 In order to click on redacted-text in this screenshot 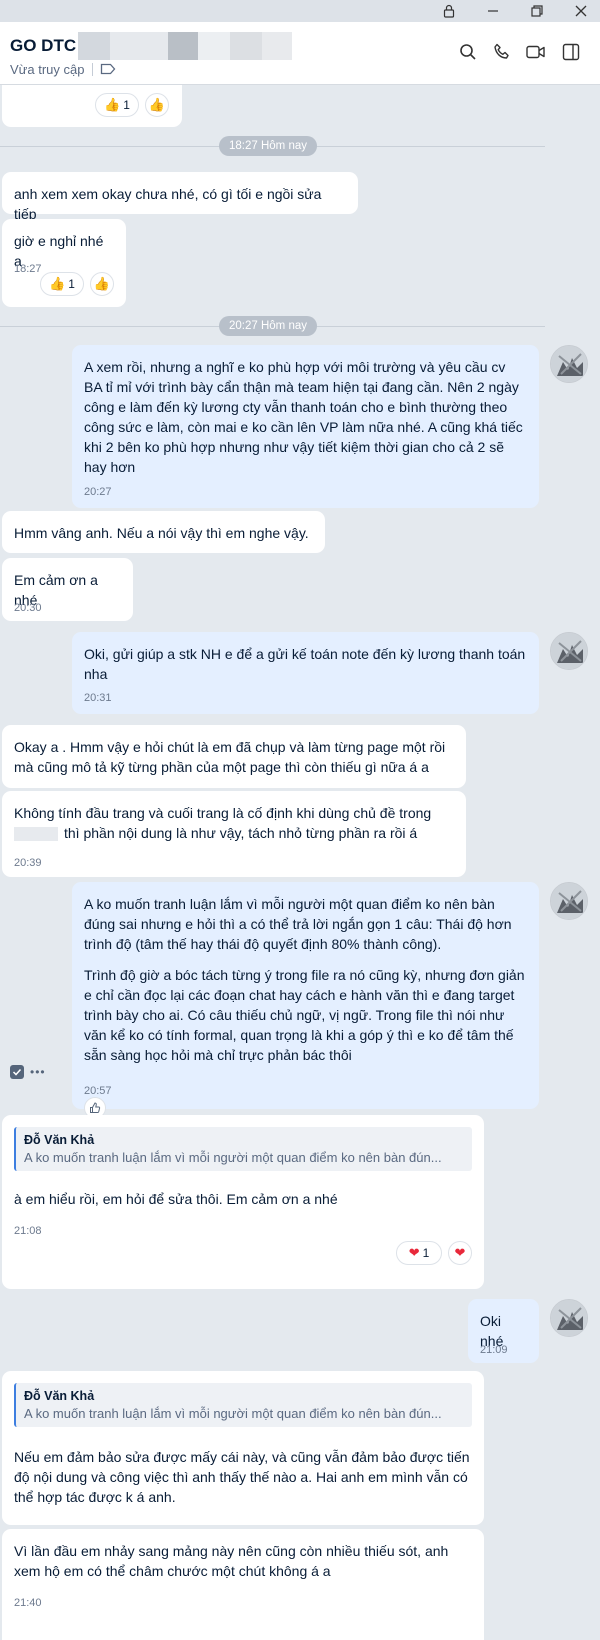, I will do `click(36, 834)`.